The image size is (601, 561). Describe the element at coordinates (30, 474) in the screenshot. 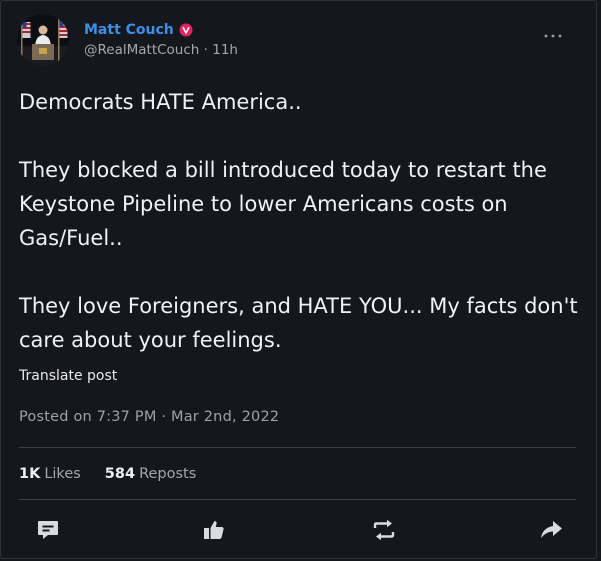

I see `likes-count: 1K` at that location.